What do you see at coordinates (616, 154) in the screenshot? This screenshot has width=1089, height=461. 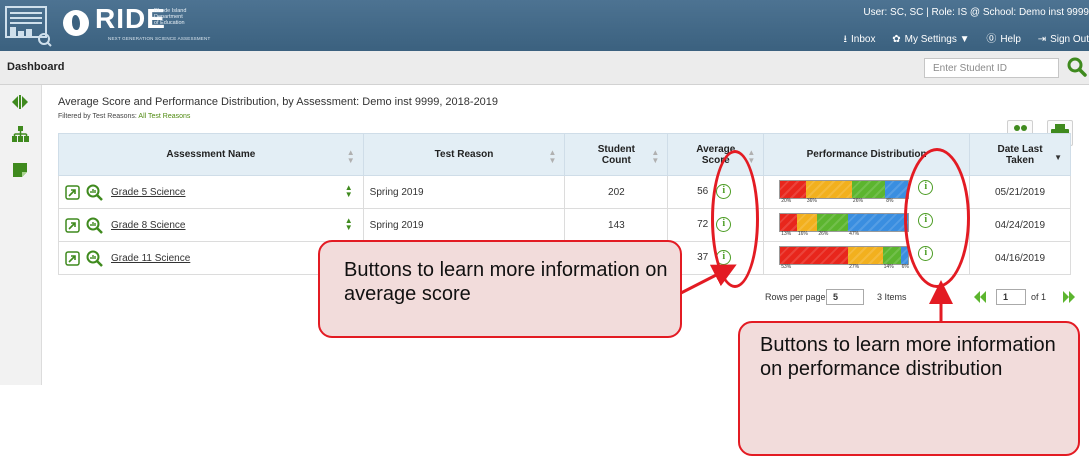 I see `col-header-student-count: Student Count ▲ ▼` at bounding box center [616, 154].